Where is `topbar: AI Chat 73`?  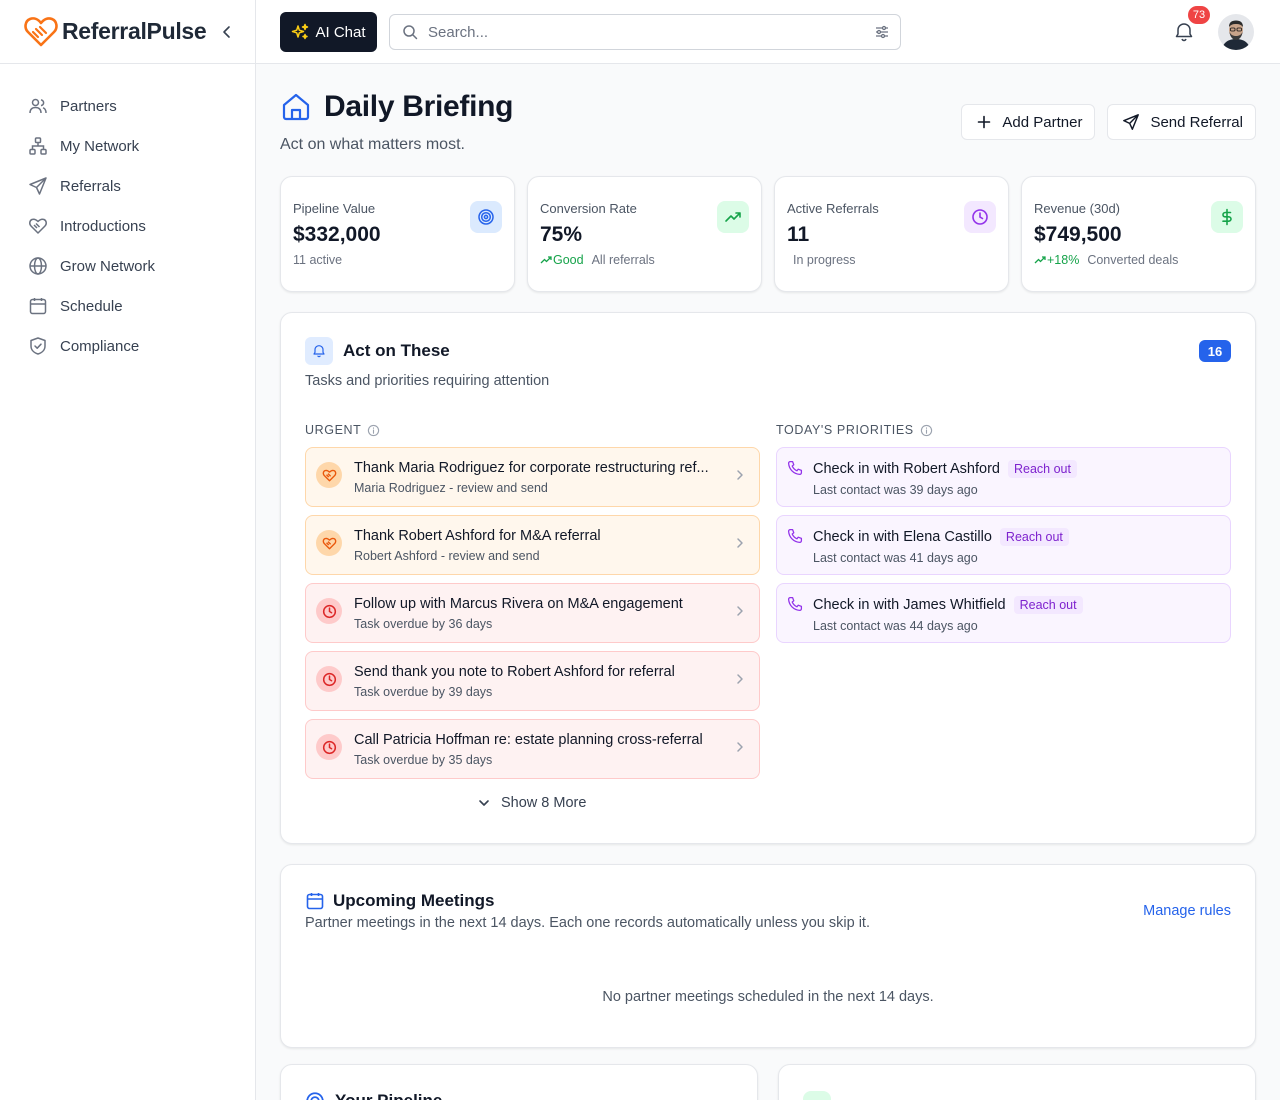 topbar: AI Chat 73 is located at coordinates (768, 32).